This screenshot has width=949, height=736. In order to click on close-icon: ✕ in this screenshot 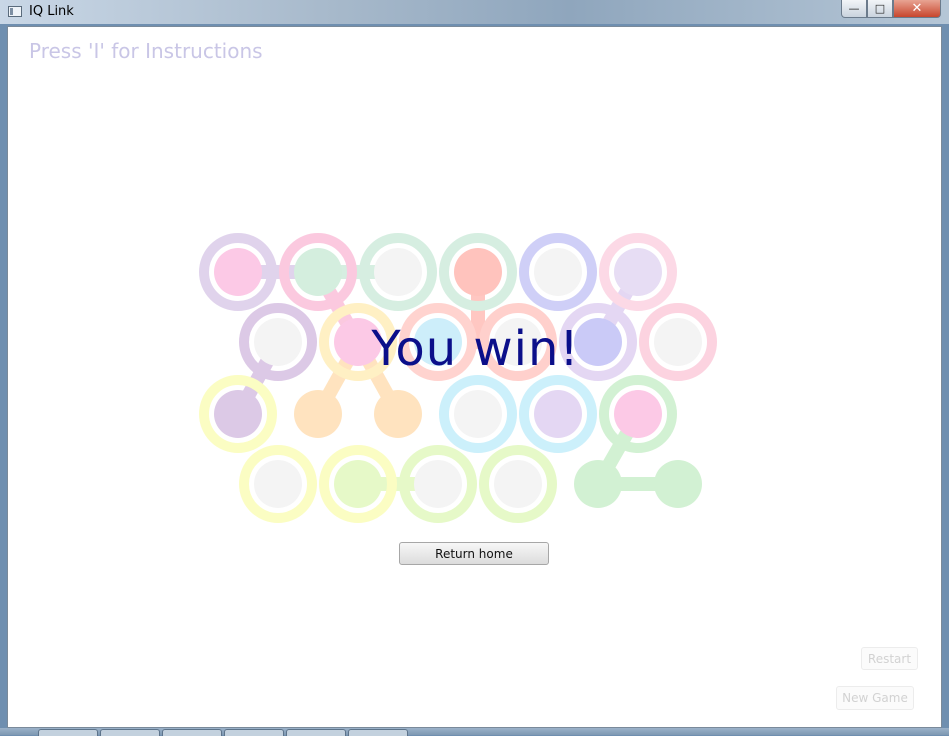, I will do `click(917, 8)`.